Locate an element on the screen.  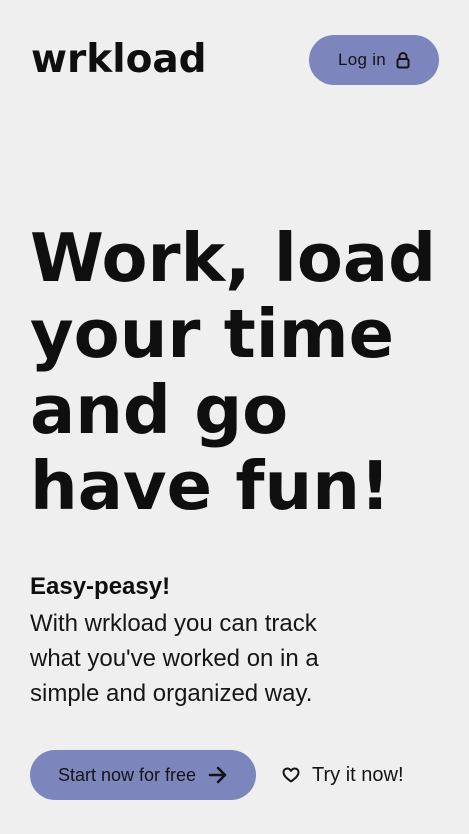
cta-row: Start now for free Try it now! is located at coordinates (235, 775).